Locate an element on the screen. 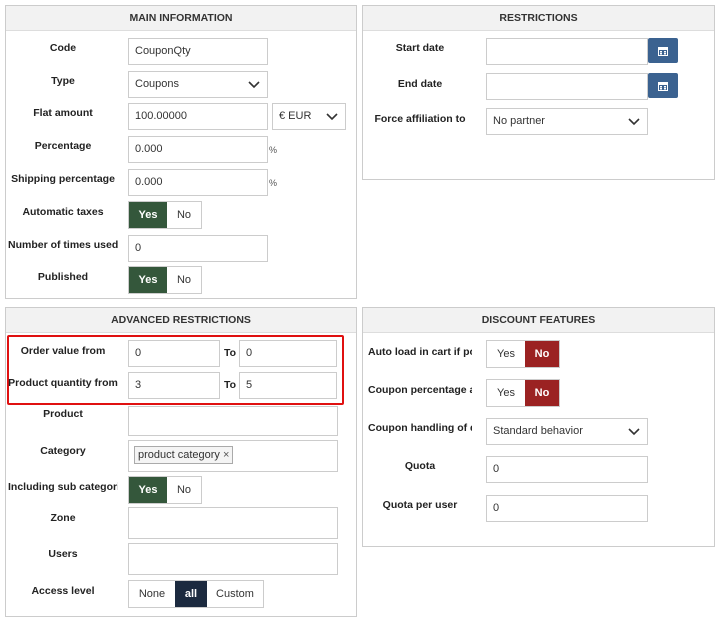 This screenshot has height=623, width=720. flat-amount-label: Flat amount is located at coordinates (63, 113).